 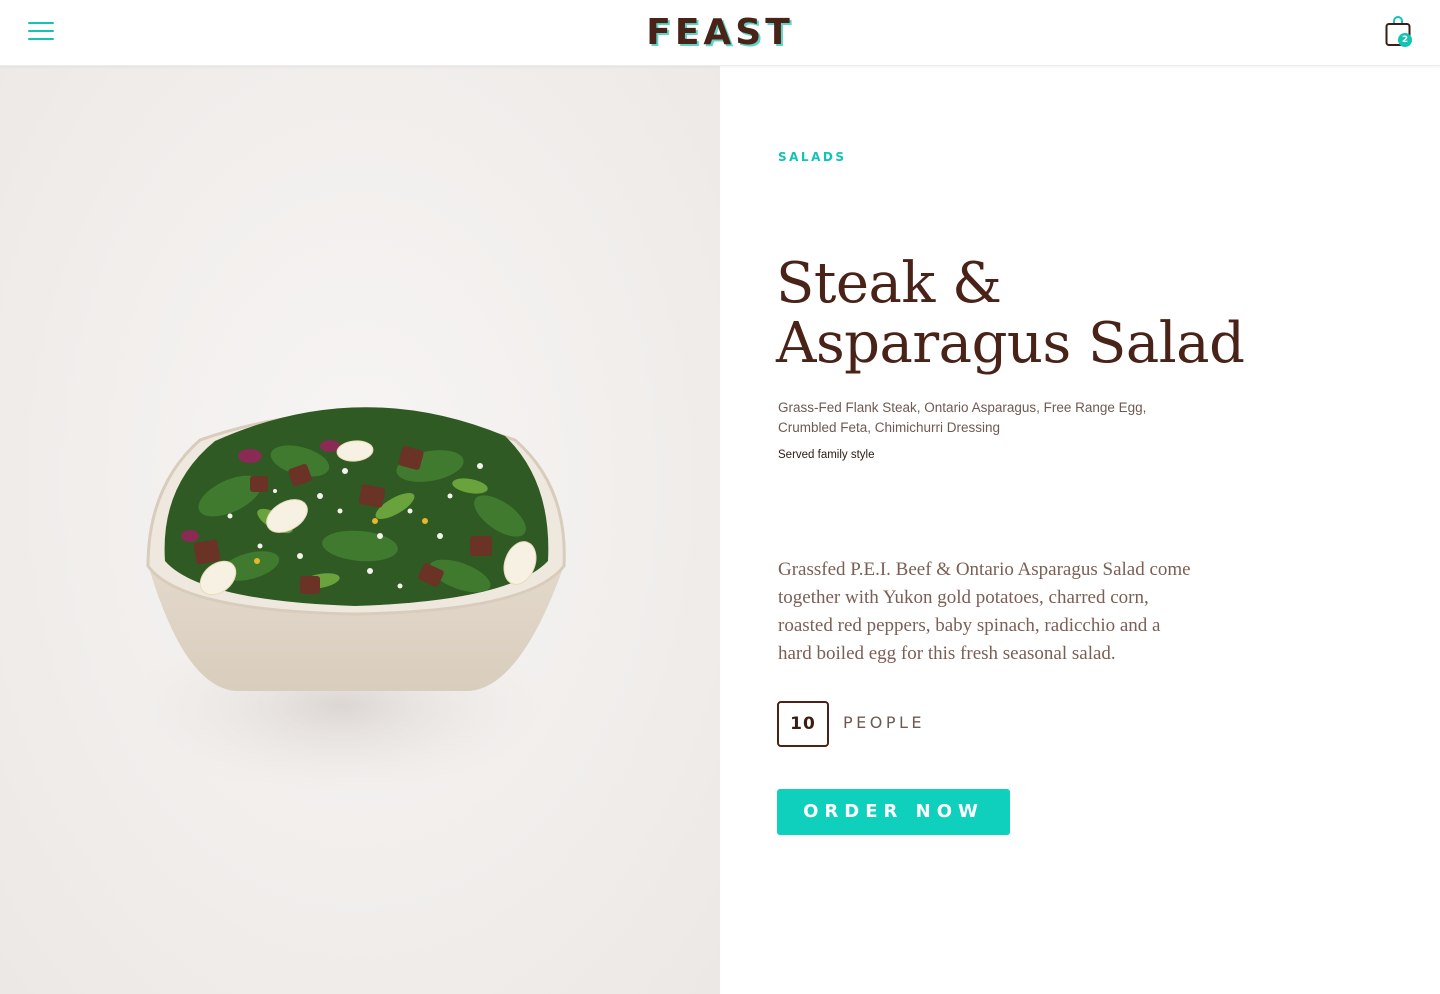 I want to click on product-title: Steak & Asparagus Salad, so click(x=1036, y=314).